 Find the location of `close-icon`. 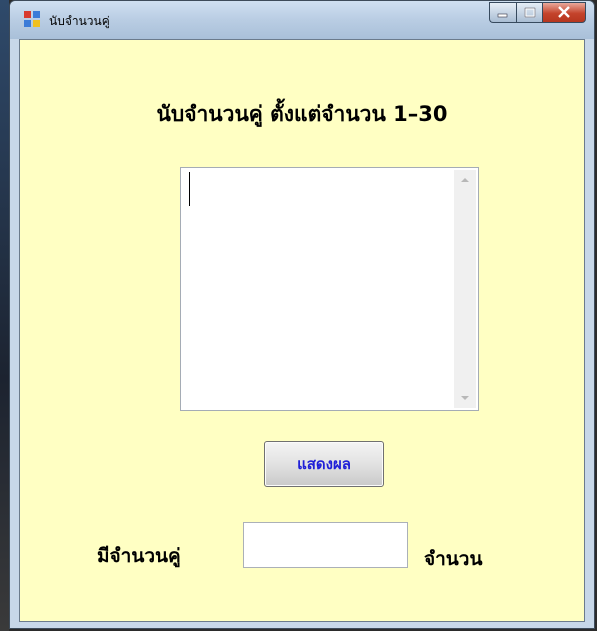

close-icon is located at coordinates (564, 12).